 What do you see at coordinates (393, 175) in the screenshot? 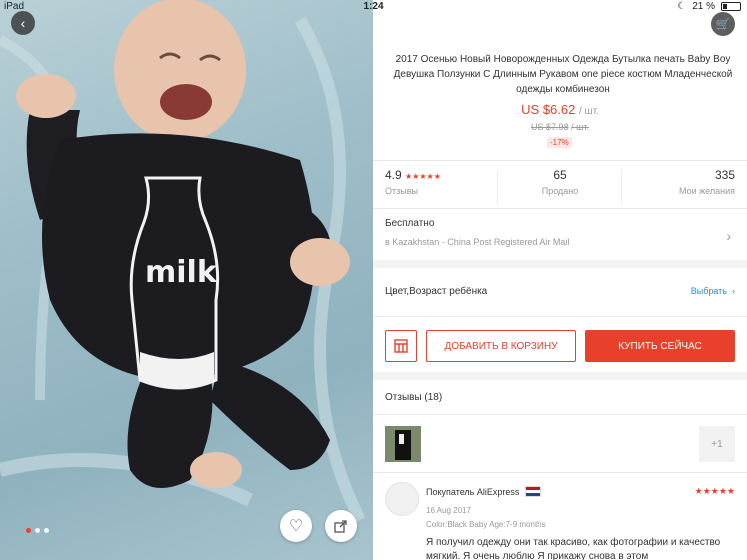
I see `rating-value: 4.9` at bounding box center [393, 175].